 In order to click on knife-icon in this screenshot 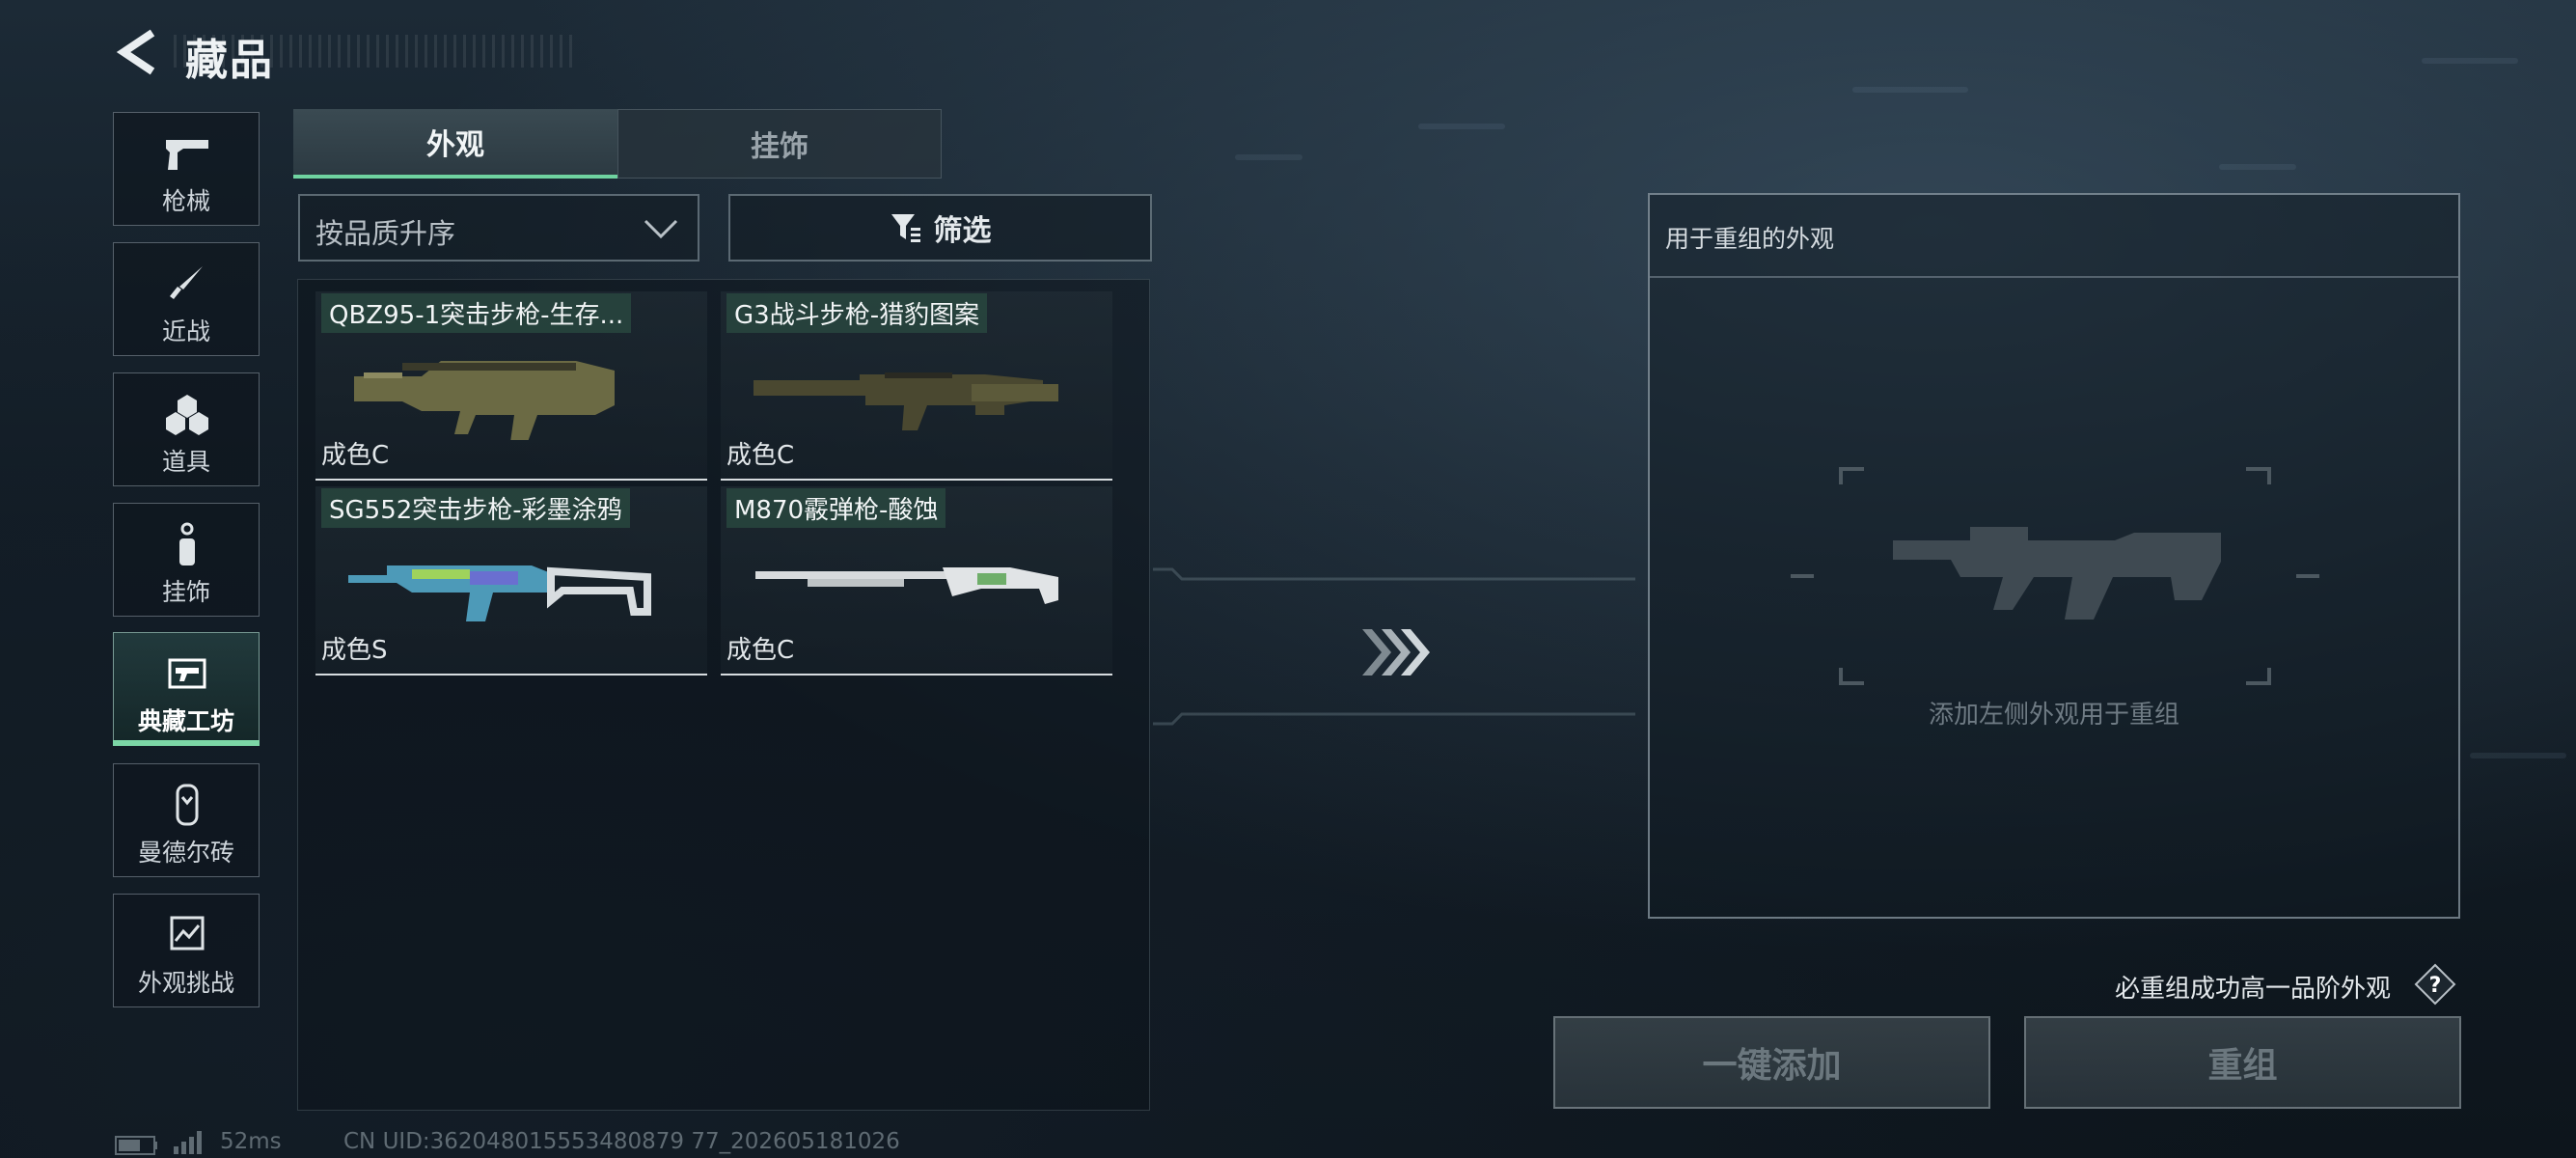, I will do `click(187, 282)`.